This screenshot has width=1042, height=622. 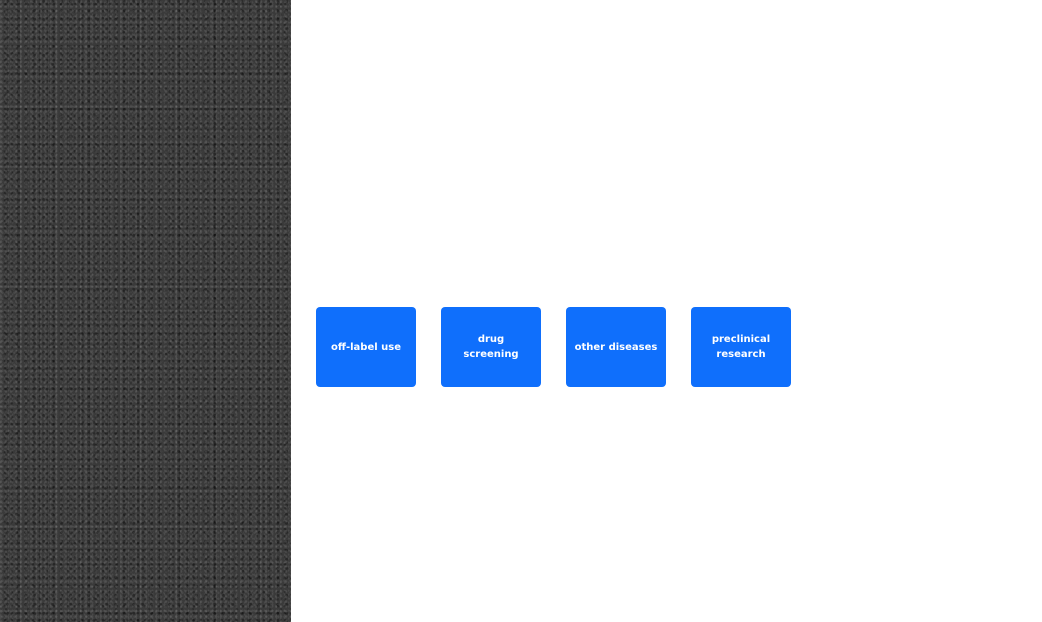 I want to click on other-diseases-button: other diseases, so click(x=616, y=347).